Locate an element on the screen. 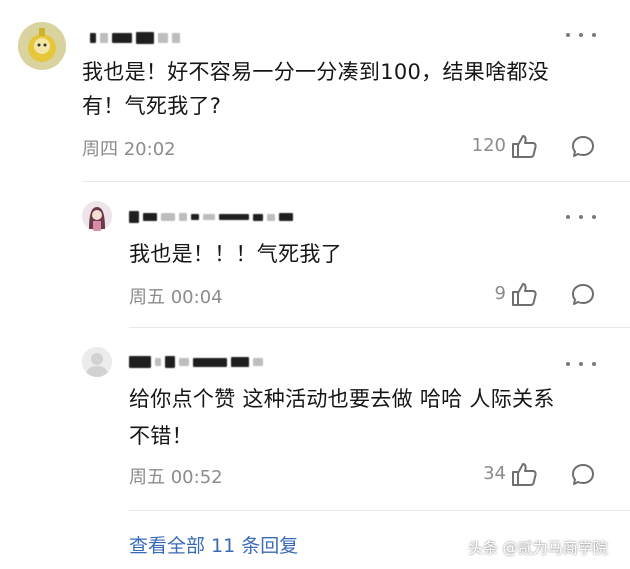  reply-timestamp: 周五 00:52 is located at coordinates (176, 477).